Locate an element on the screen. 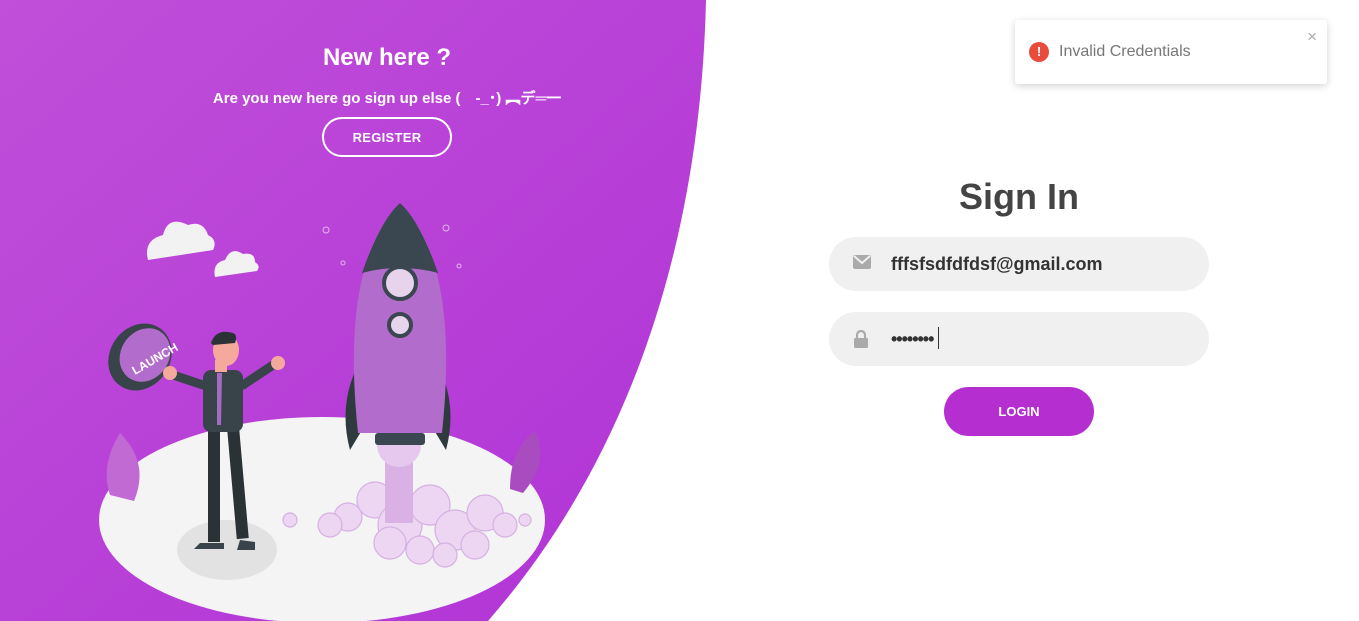 This screenshot has height=621, width=1359. password-field-container: •••••••• is located at coordinates (1019, 339).